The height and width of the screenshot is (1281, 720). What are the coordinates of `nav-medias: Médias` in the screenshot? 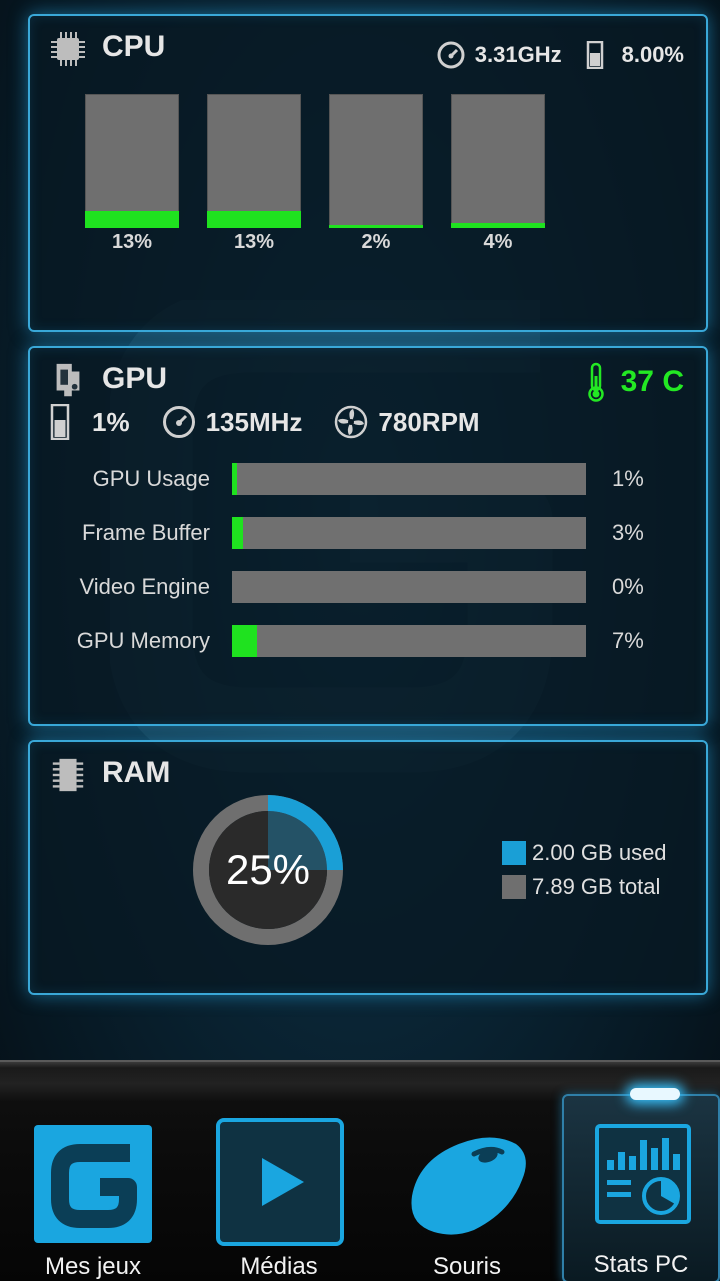 It's located at (279, 1199).